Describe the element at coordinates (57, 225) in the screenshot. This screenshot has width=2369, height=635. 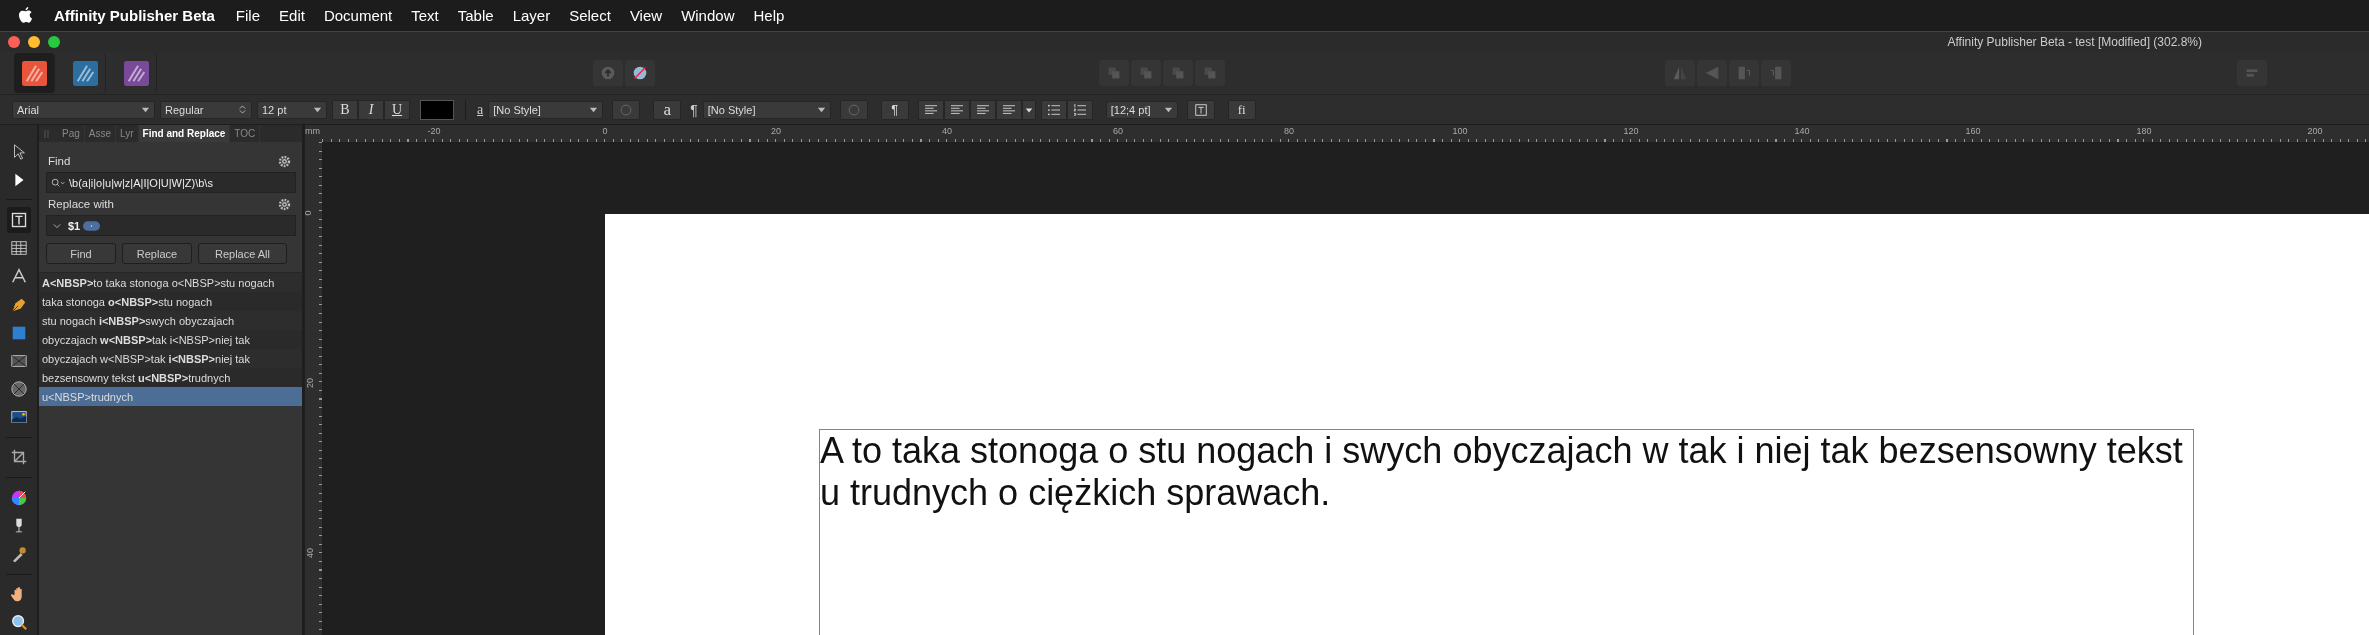
I see `chevron-icon` at that location.